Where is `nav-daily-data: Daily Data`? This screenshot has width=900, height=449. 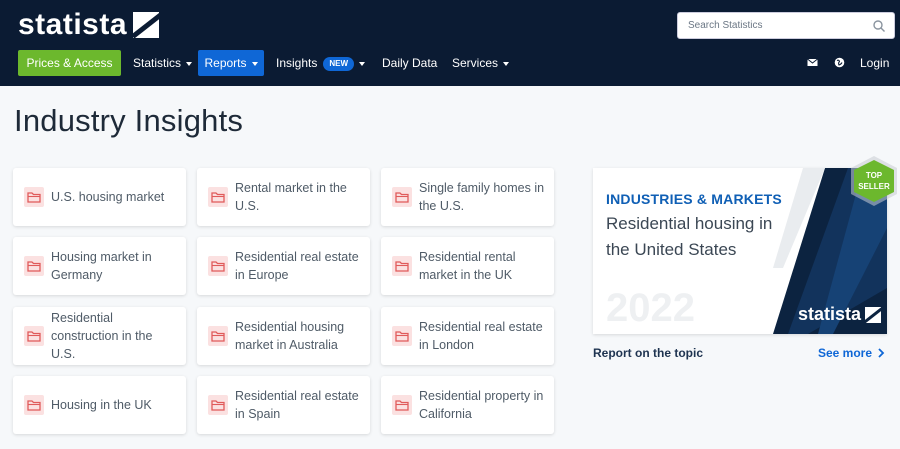 nav-daily-data: Daily Data is located at coordinates (409, 63).